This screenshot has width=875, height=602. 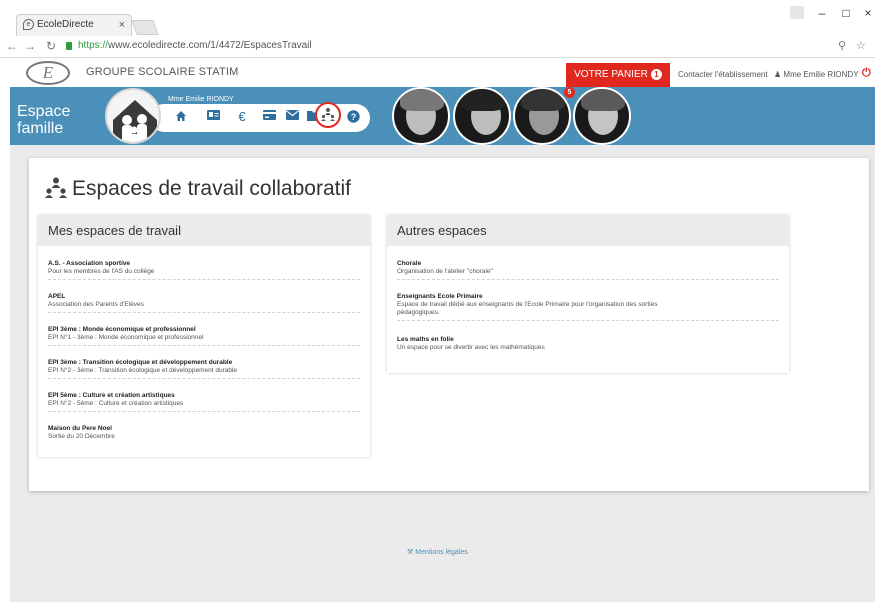 I want to click on other-workspaces-heading: Autres espaces, so click(x=588, y=230).